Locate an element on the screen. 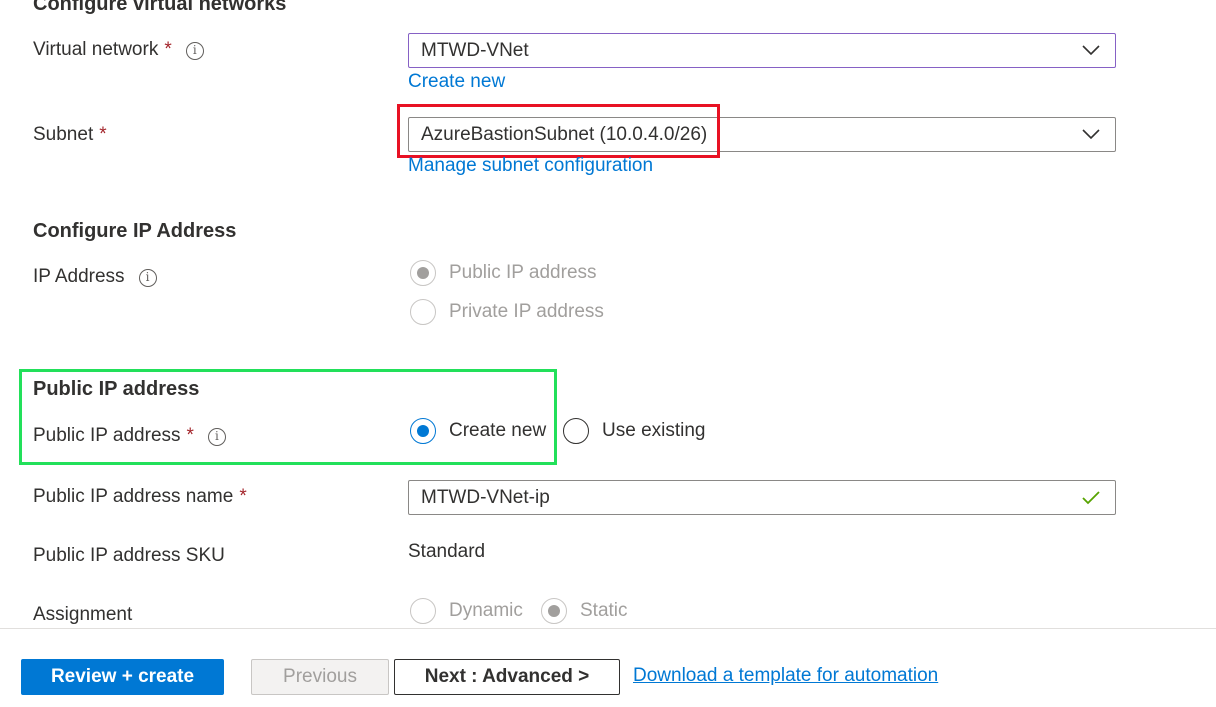 This screenshot has height=707, width=1216. public-ip-name-label: Public IP address name * is located at coordinates (140, 497).